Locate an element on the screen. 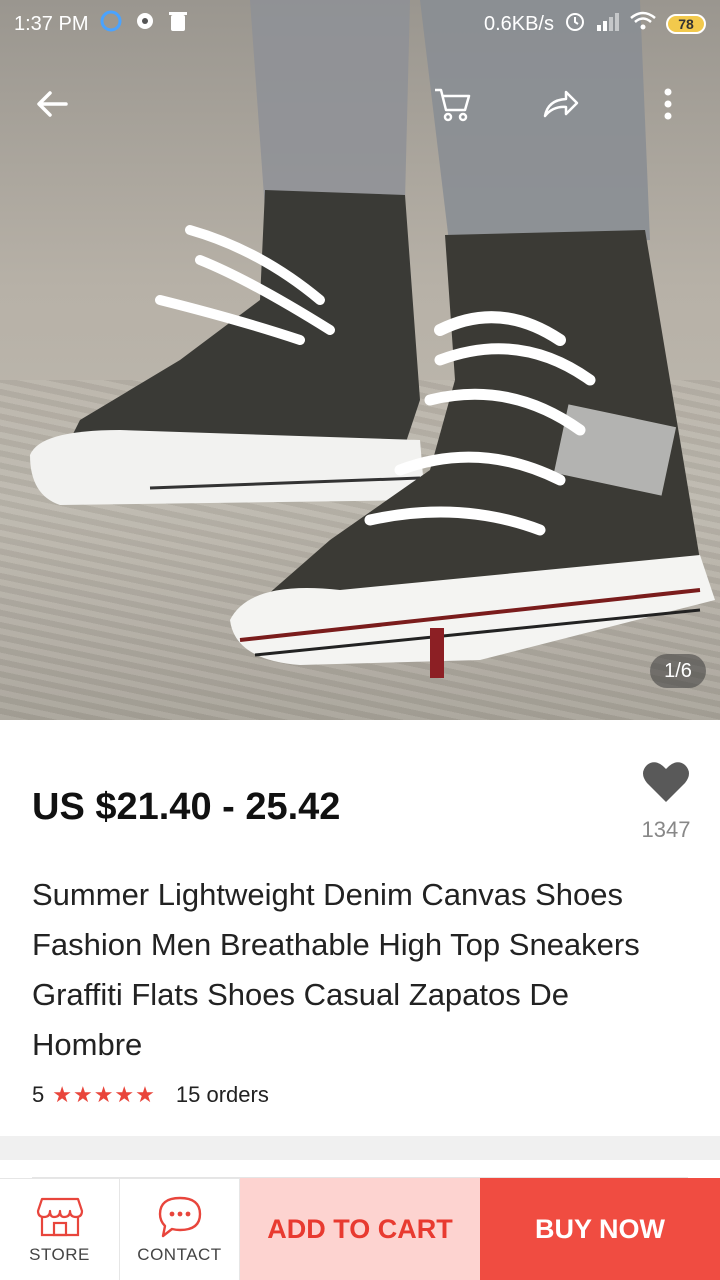 This screenshot has height=1280, width=720. store-button: STORE is located at coordinates (60, 1229).